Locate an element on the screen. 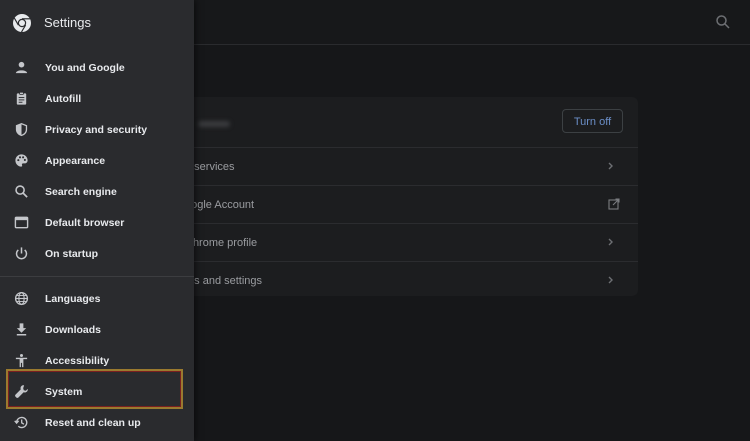  nav-item-search-engine: Search engine is located at coordinates (97, 191).